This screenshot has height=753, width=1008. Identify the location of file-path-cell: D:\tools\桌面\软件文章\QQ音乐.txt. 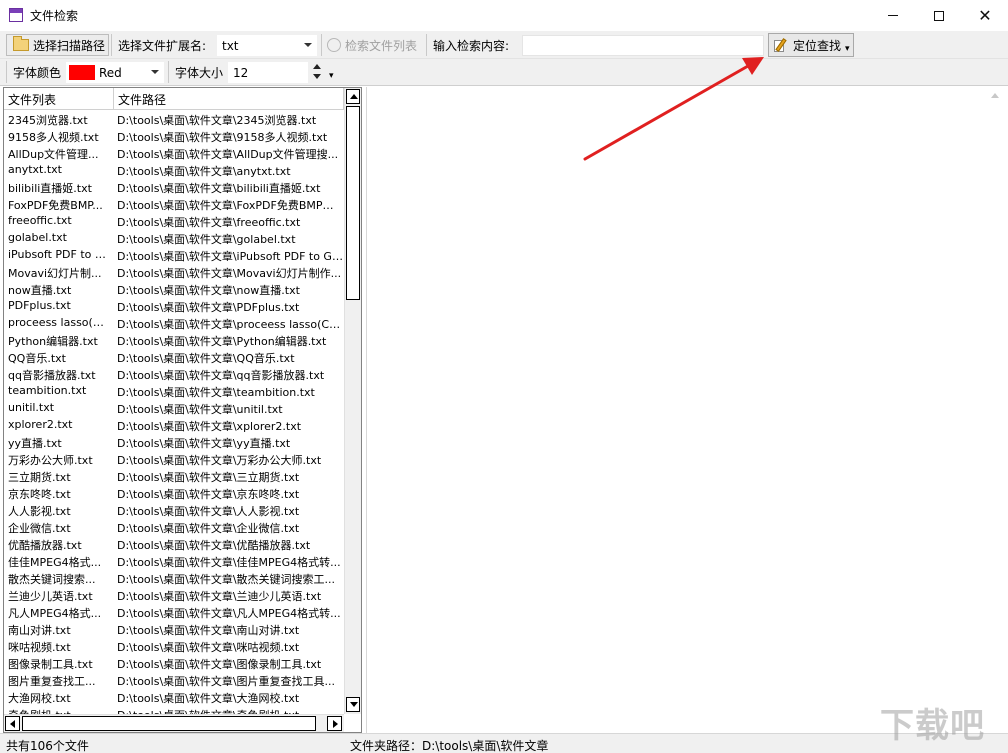
(206, 358).